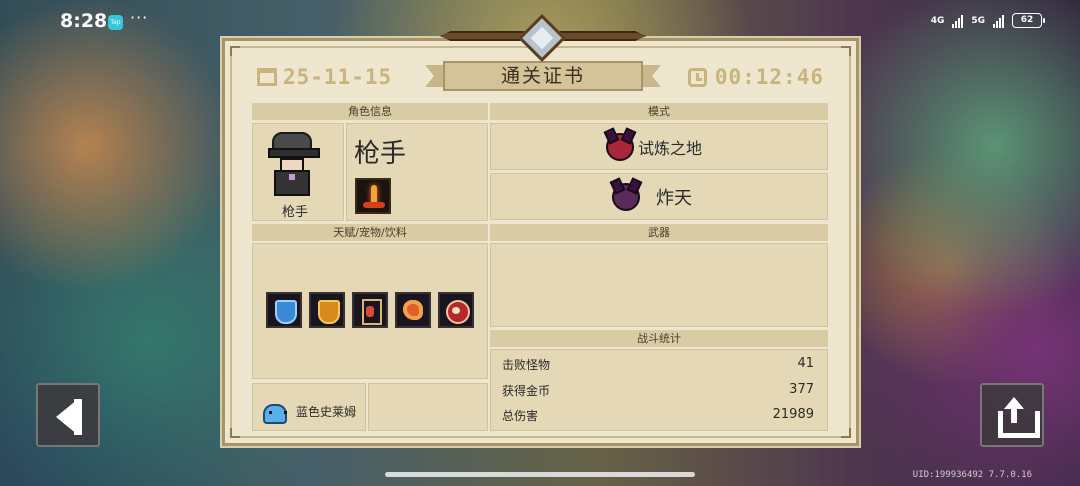  Describe the element at coordinates (1028, 20) in the screenshot. I see `battery-icon: 62` at that location.